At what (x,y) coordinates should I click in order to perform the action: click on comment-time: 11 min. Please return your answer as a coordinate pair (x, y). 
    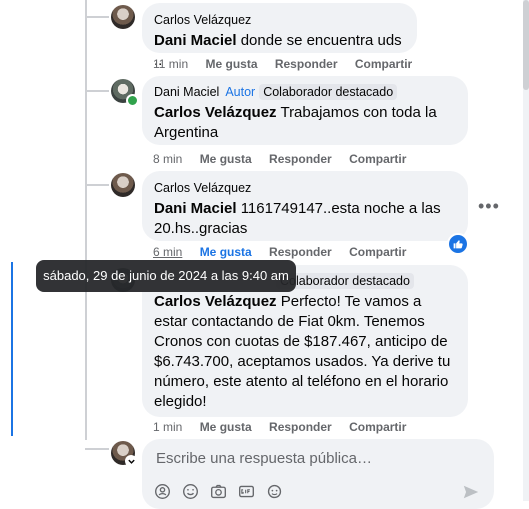
    Looking at the image, I should click on (170, 64).